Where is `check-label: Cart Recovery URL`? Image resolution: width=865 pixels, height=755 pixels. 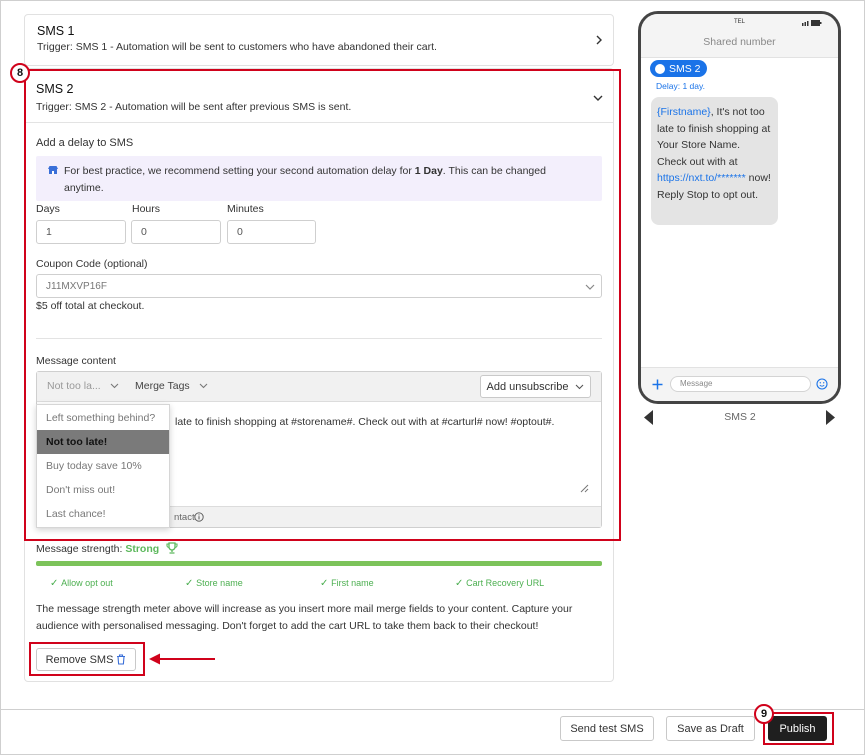
check-label: Cart Recovery URL is located at coordinates (505, 583).